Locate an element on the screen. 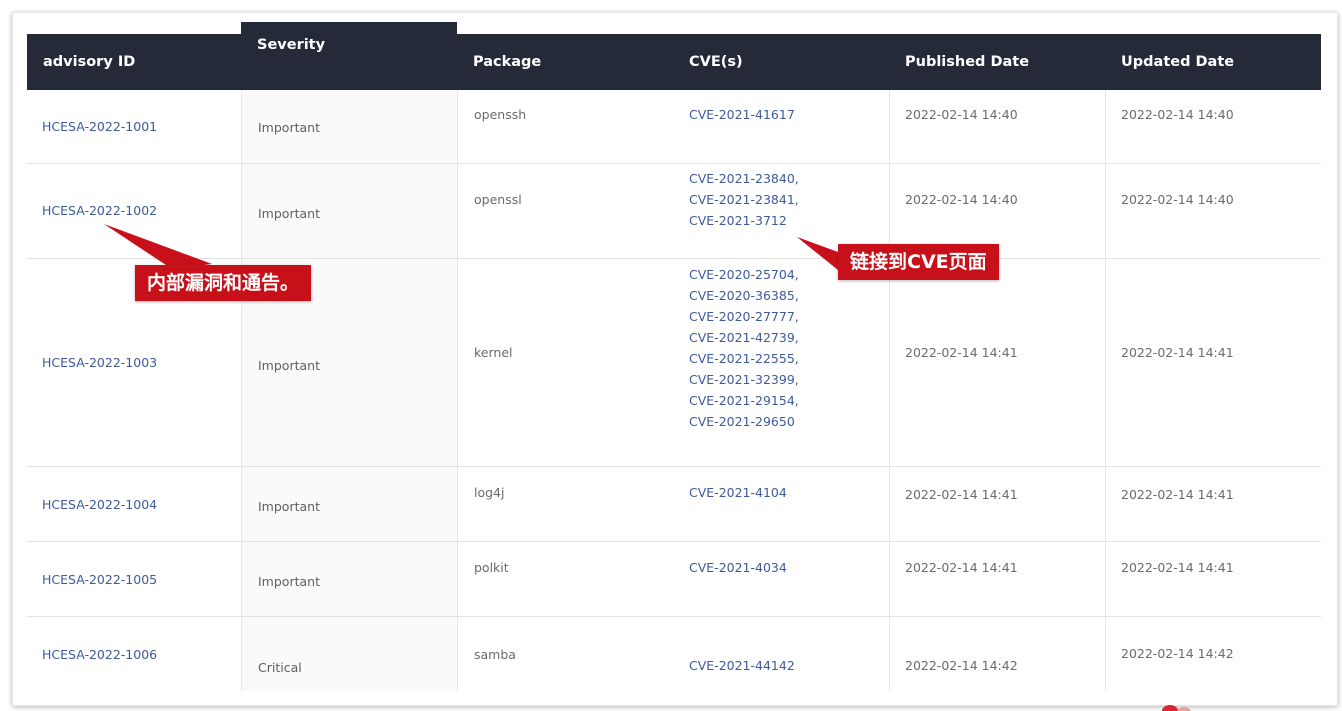 The height and width of the screenshot is (711, 1342). package-name: openssl is located at coordinates (498, 199).